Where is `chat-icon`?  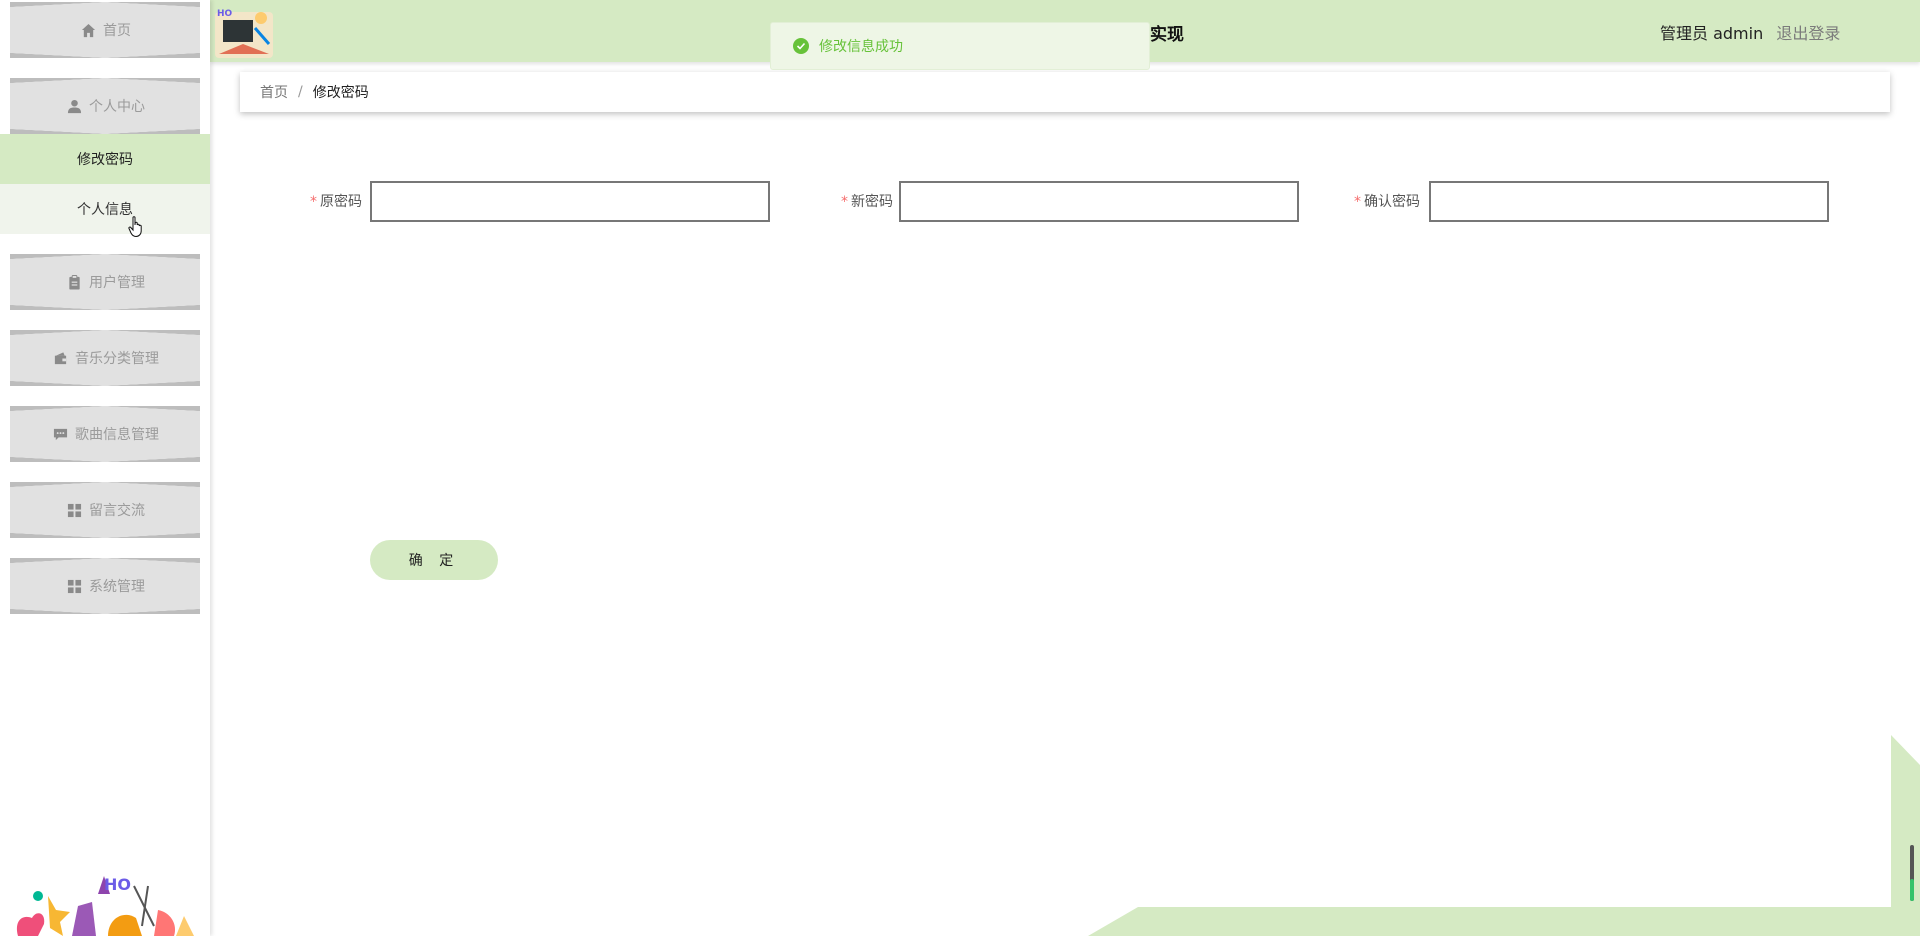
chat-icon is located at coordinates (60, 434).